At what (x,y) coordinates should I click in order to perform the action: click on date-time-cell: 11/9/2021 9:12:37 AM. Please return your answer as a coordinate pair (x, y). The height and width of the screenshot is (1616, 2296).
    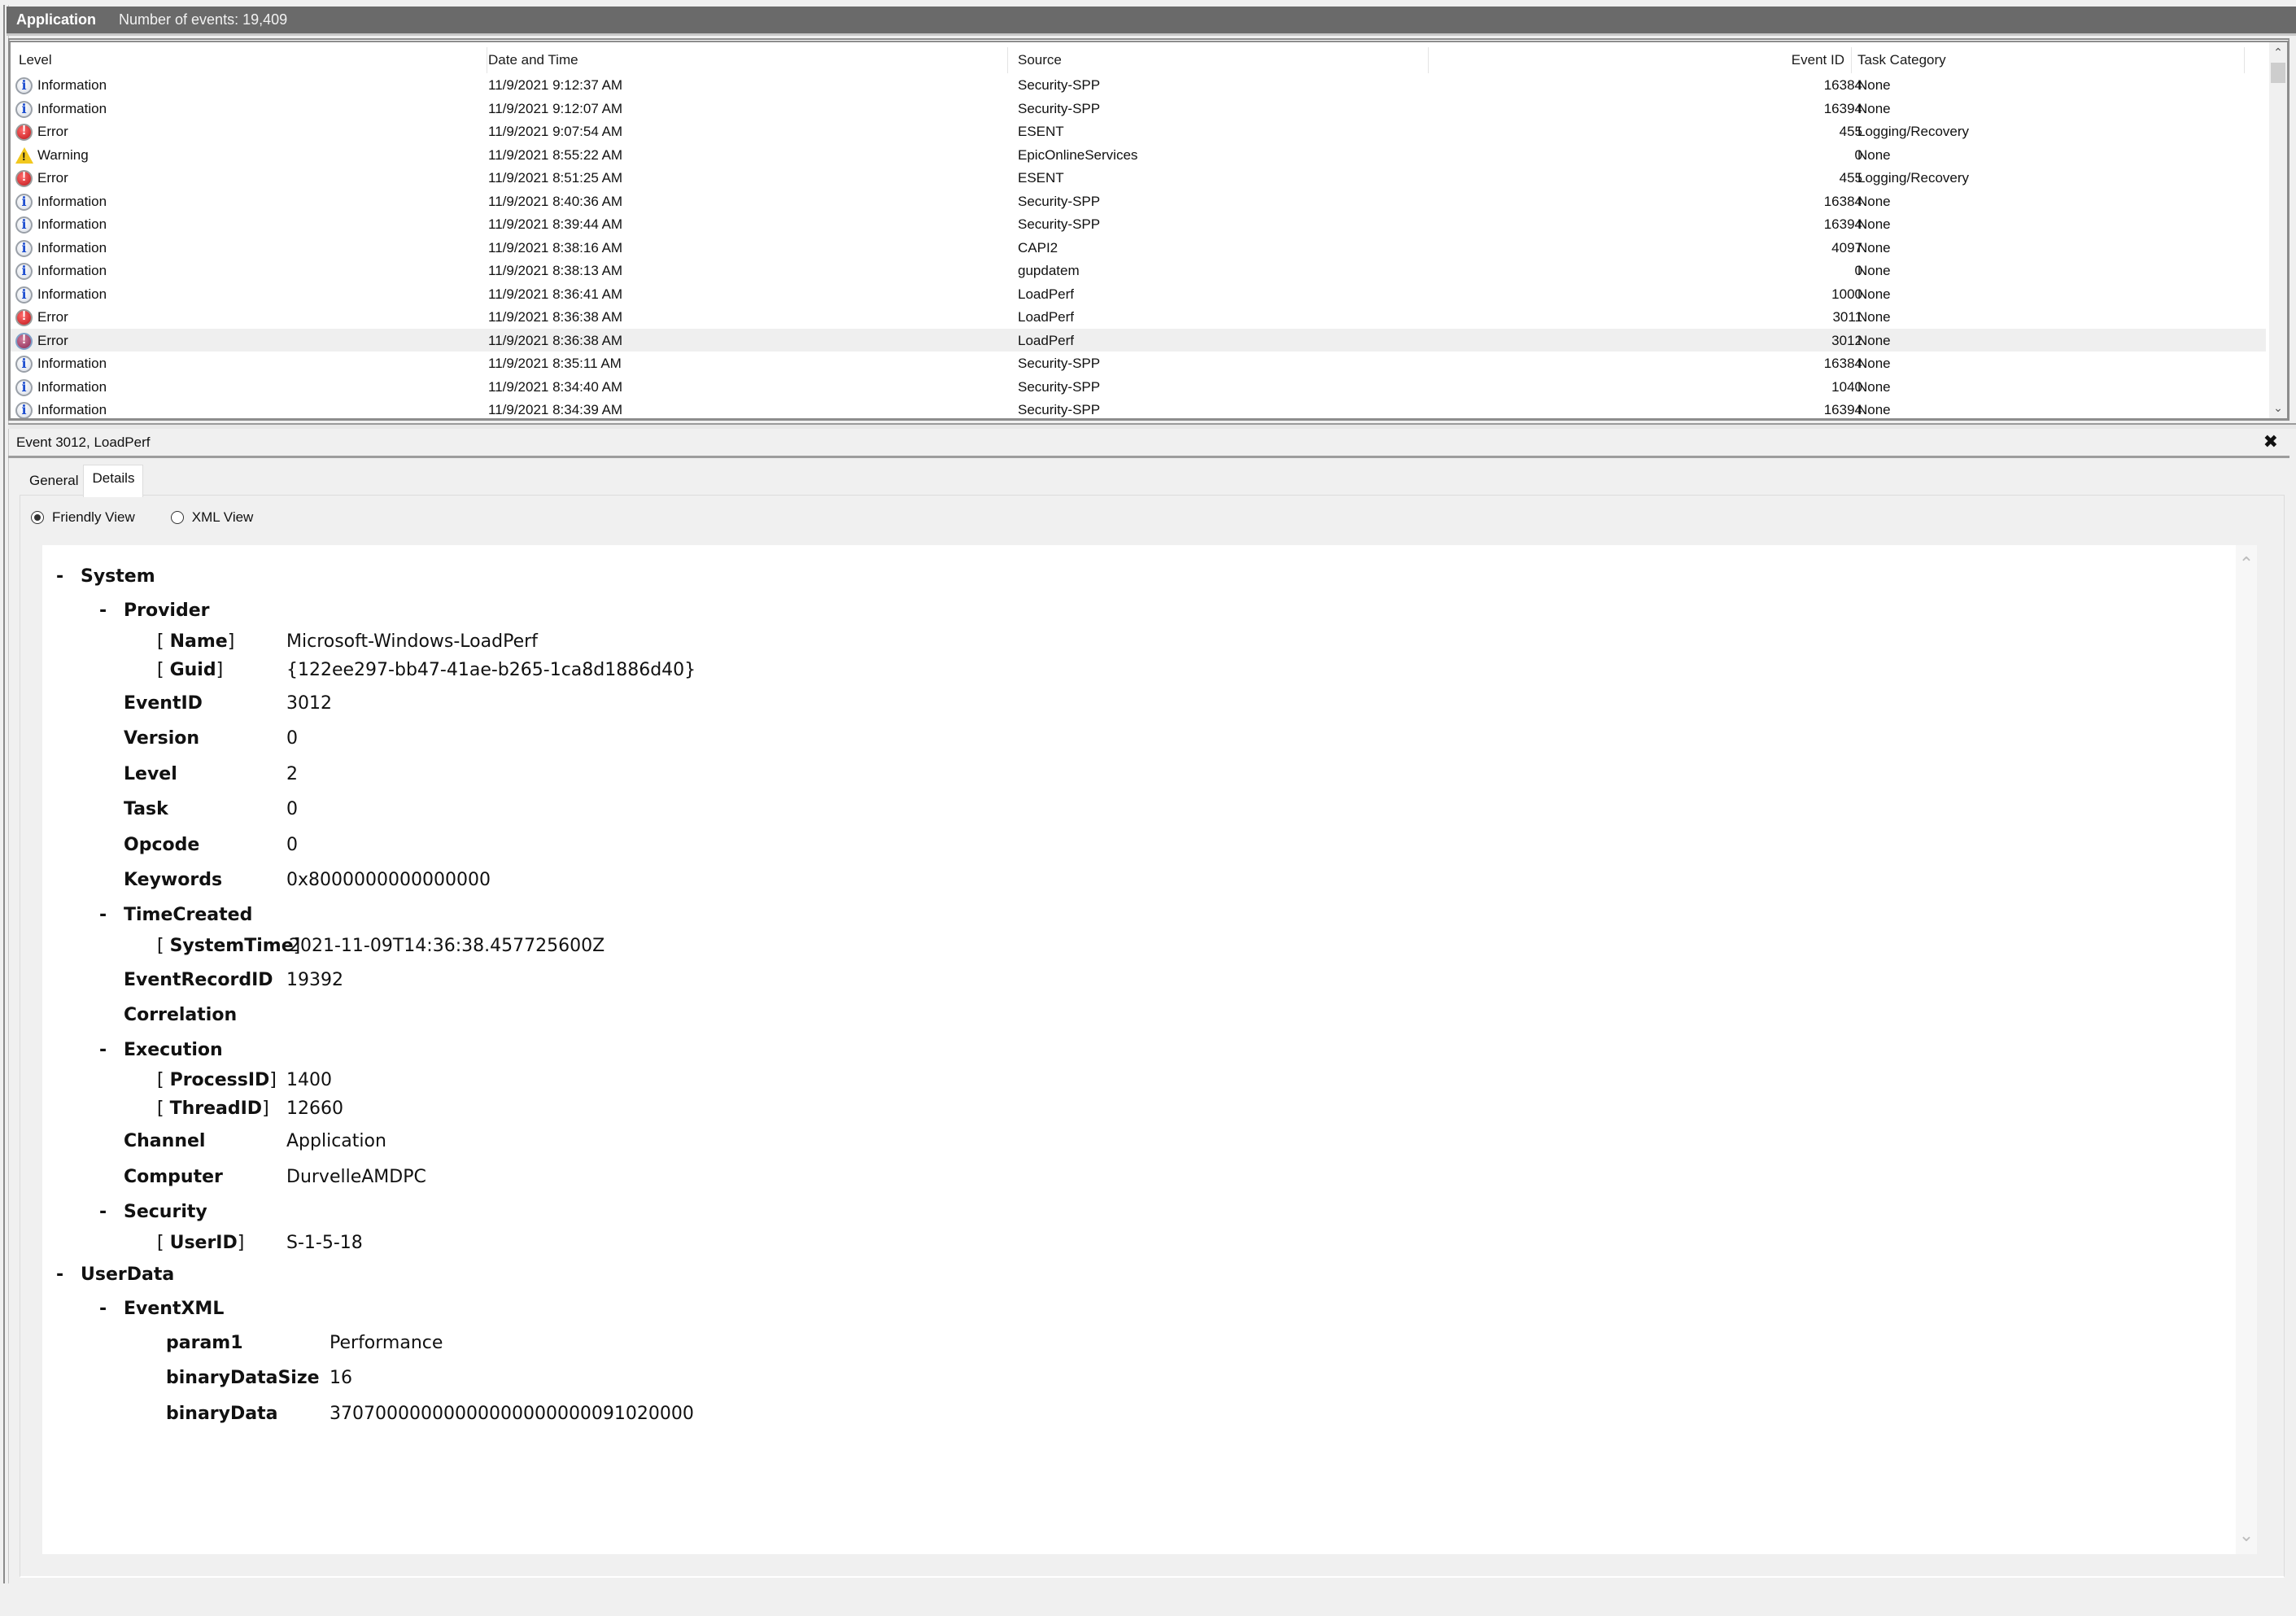
    Looking at the image, I should click on (555, 85).